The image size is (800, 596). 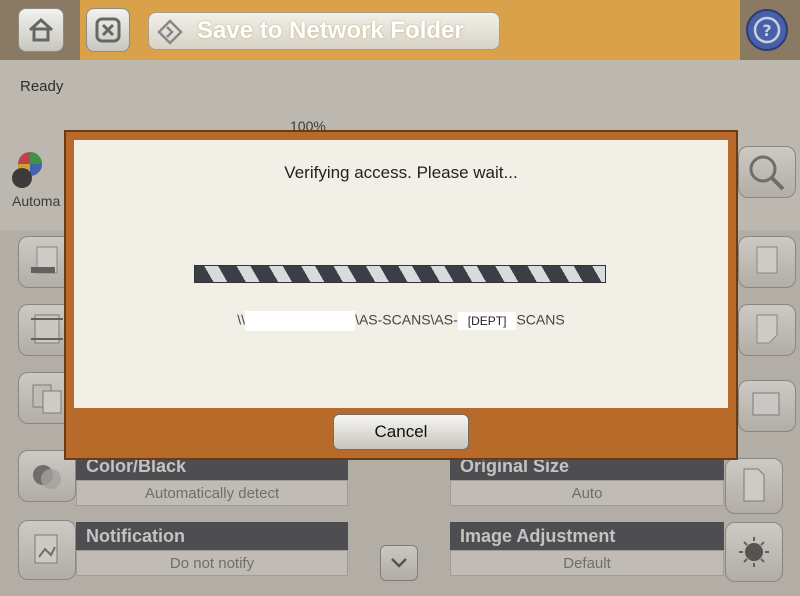 I want to click on path-dept: [DEPT], so click(x=487, y=320).